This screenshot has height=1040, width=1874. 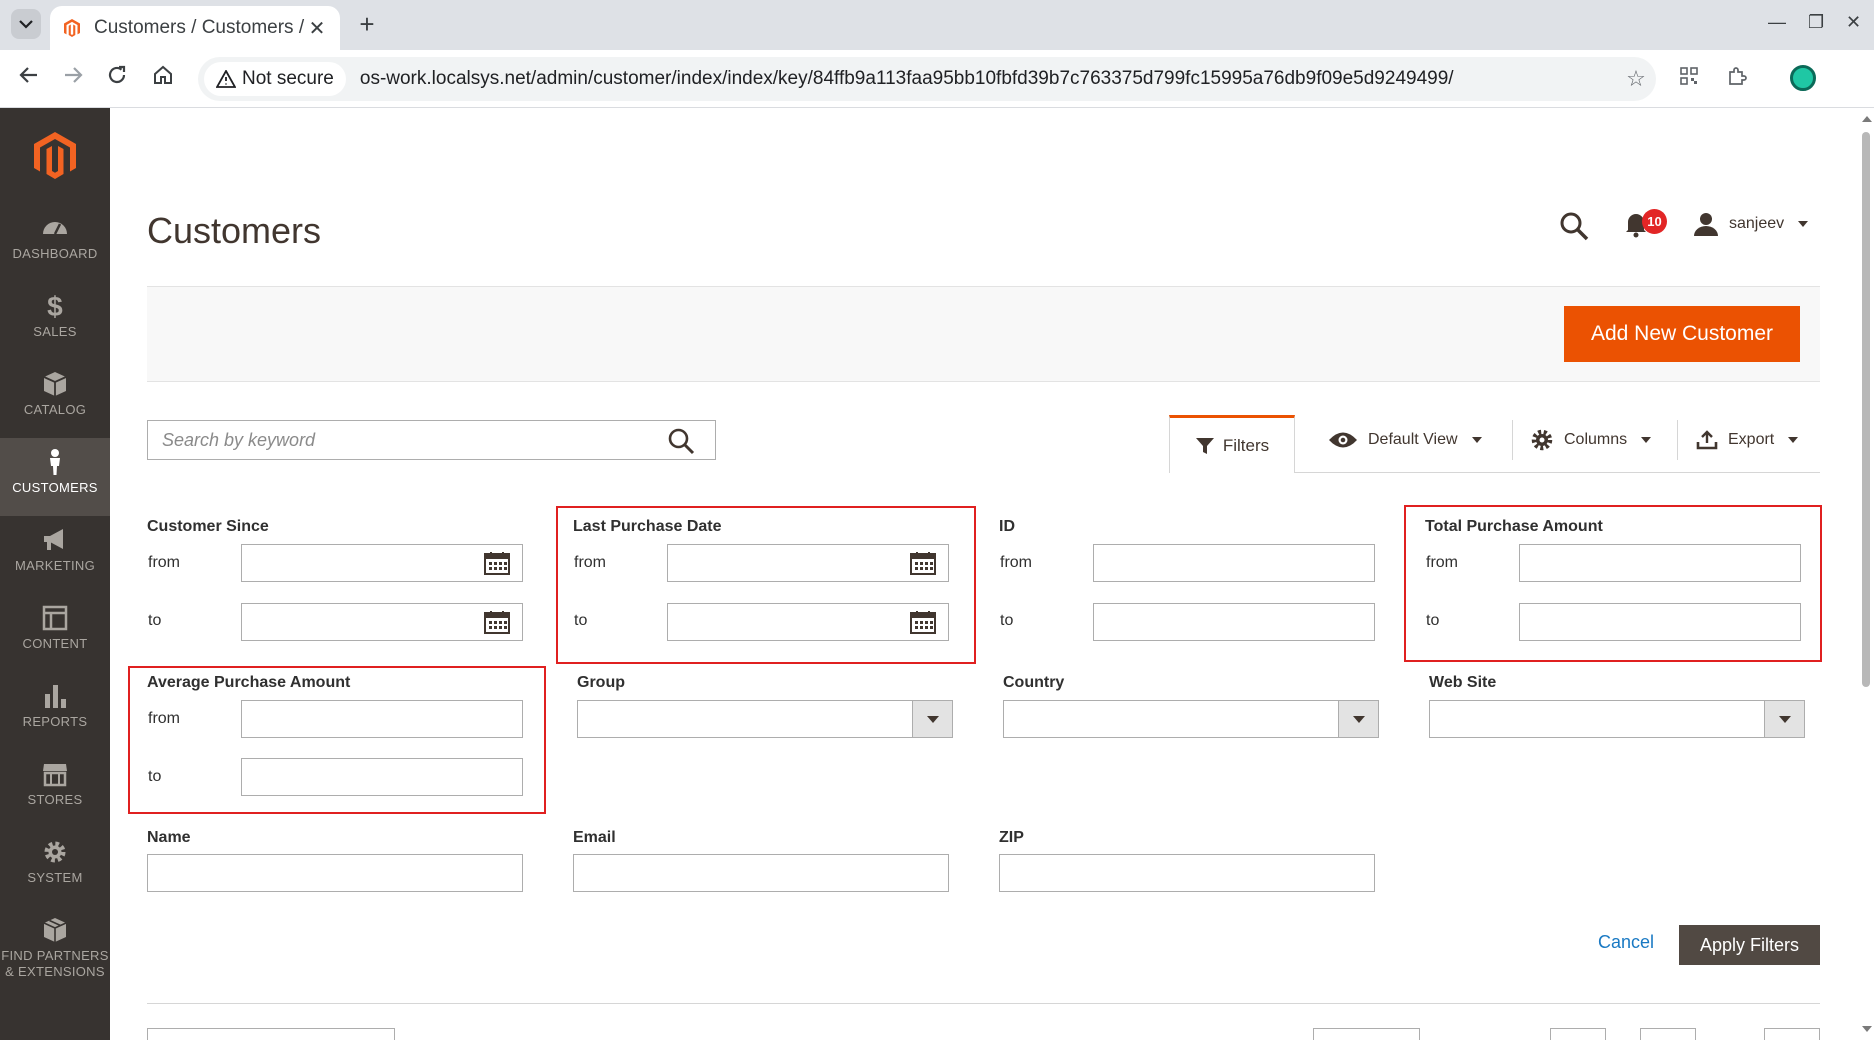 I want to click on filters-tab: Filters, so click(x=1232, y=444).